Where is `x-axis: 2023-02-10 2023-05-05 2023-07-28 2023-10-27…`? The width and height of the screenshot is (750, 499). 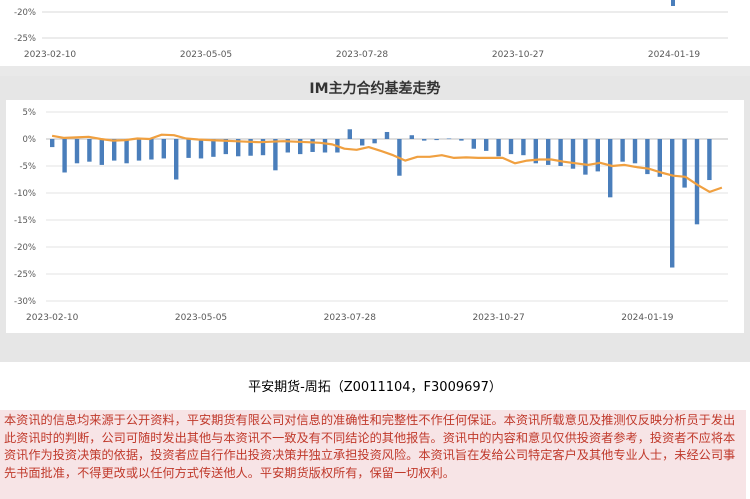 x-axis: 2023-02-10 2023-05-05 2023-07-28 2023-10-27… is located at coordinates (350, 318).